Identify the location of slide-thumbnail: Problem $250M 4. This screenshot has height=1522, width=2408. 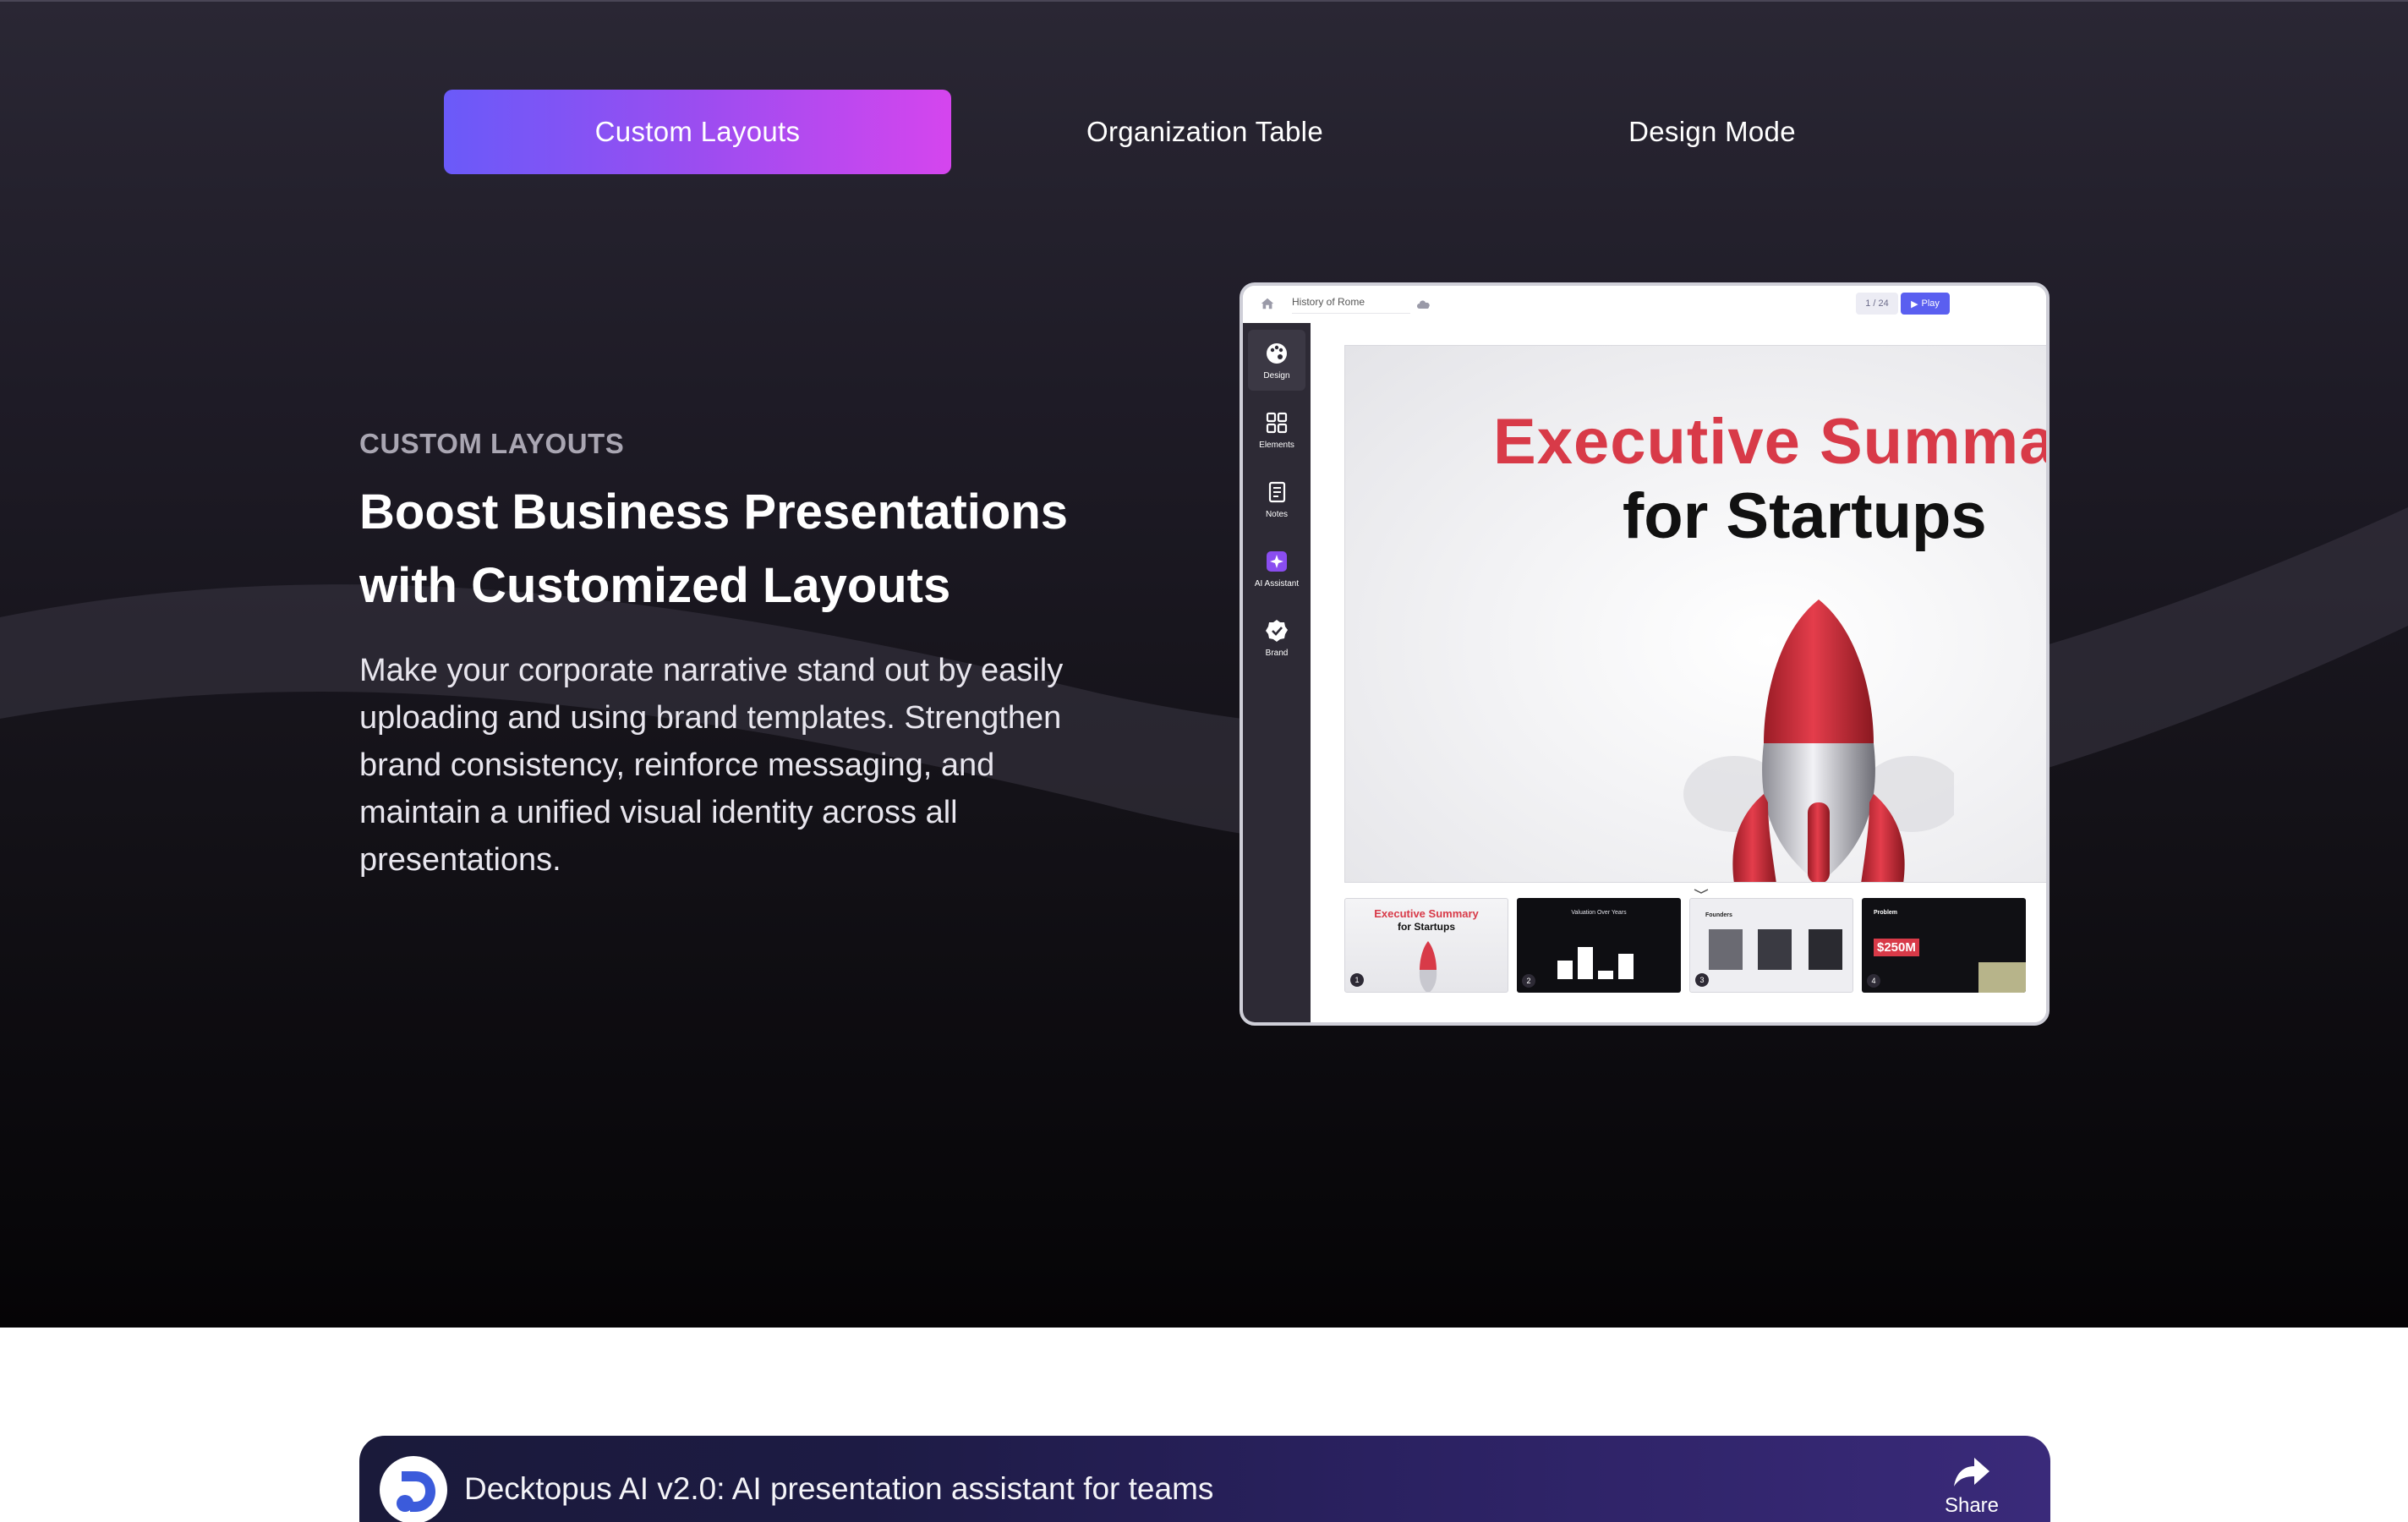
(1944, 945).